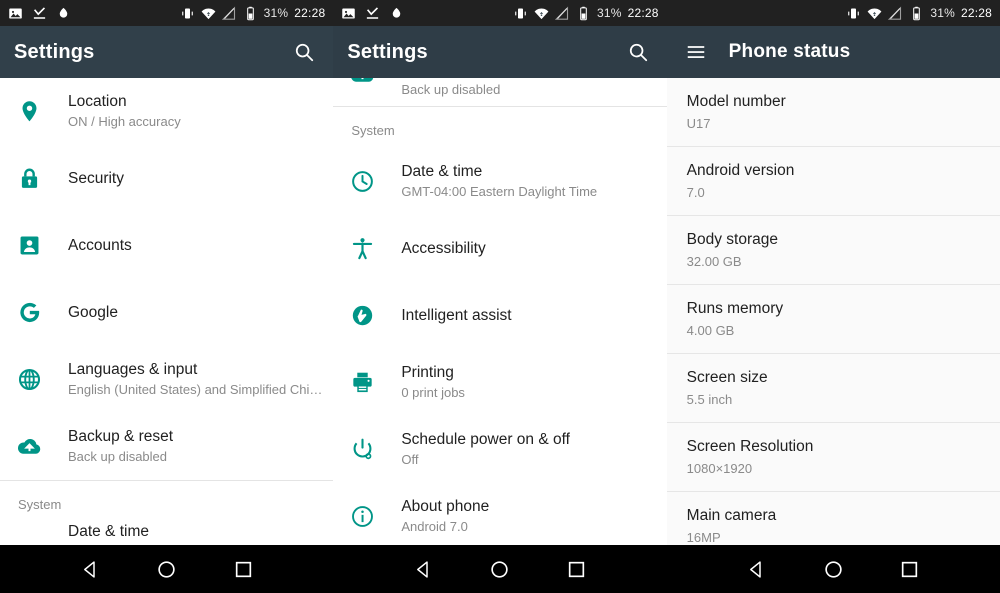 Image resolution: width=1000 pixels, height=593 pixels. What do you see at coordinates (29, 179) in the screenshot?
I see `lock-icon` at bounding box center [29, 179].